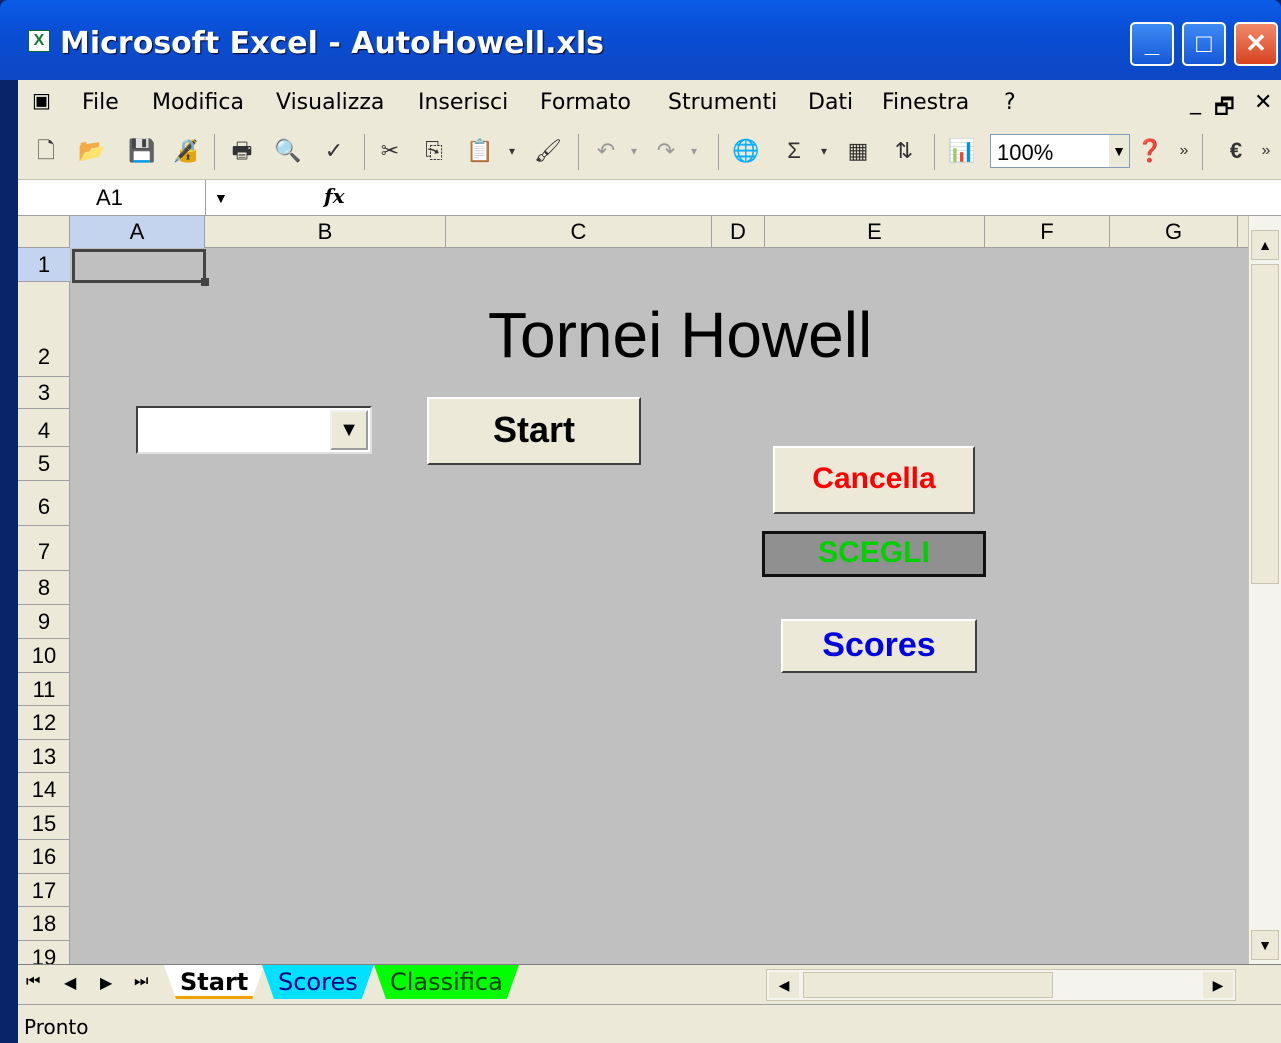  What do you see at coordinates (137, 232) in the screenshot?
I see `column-header-a: A` at bounding box center [137, 232].